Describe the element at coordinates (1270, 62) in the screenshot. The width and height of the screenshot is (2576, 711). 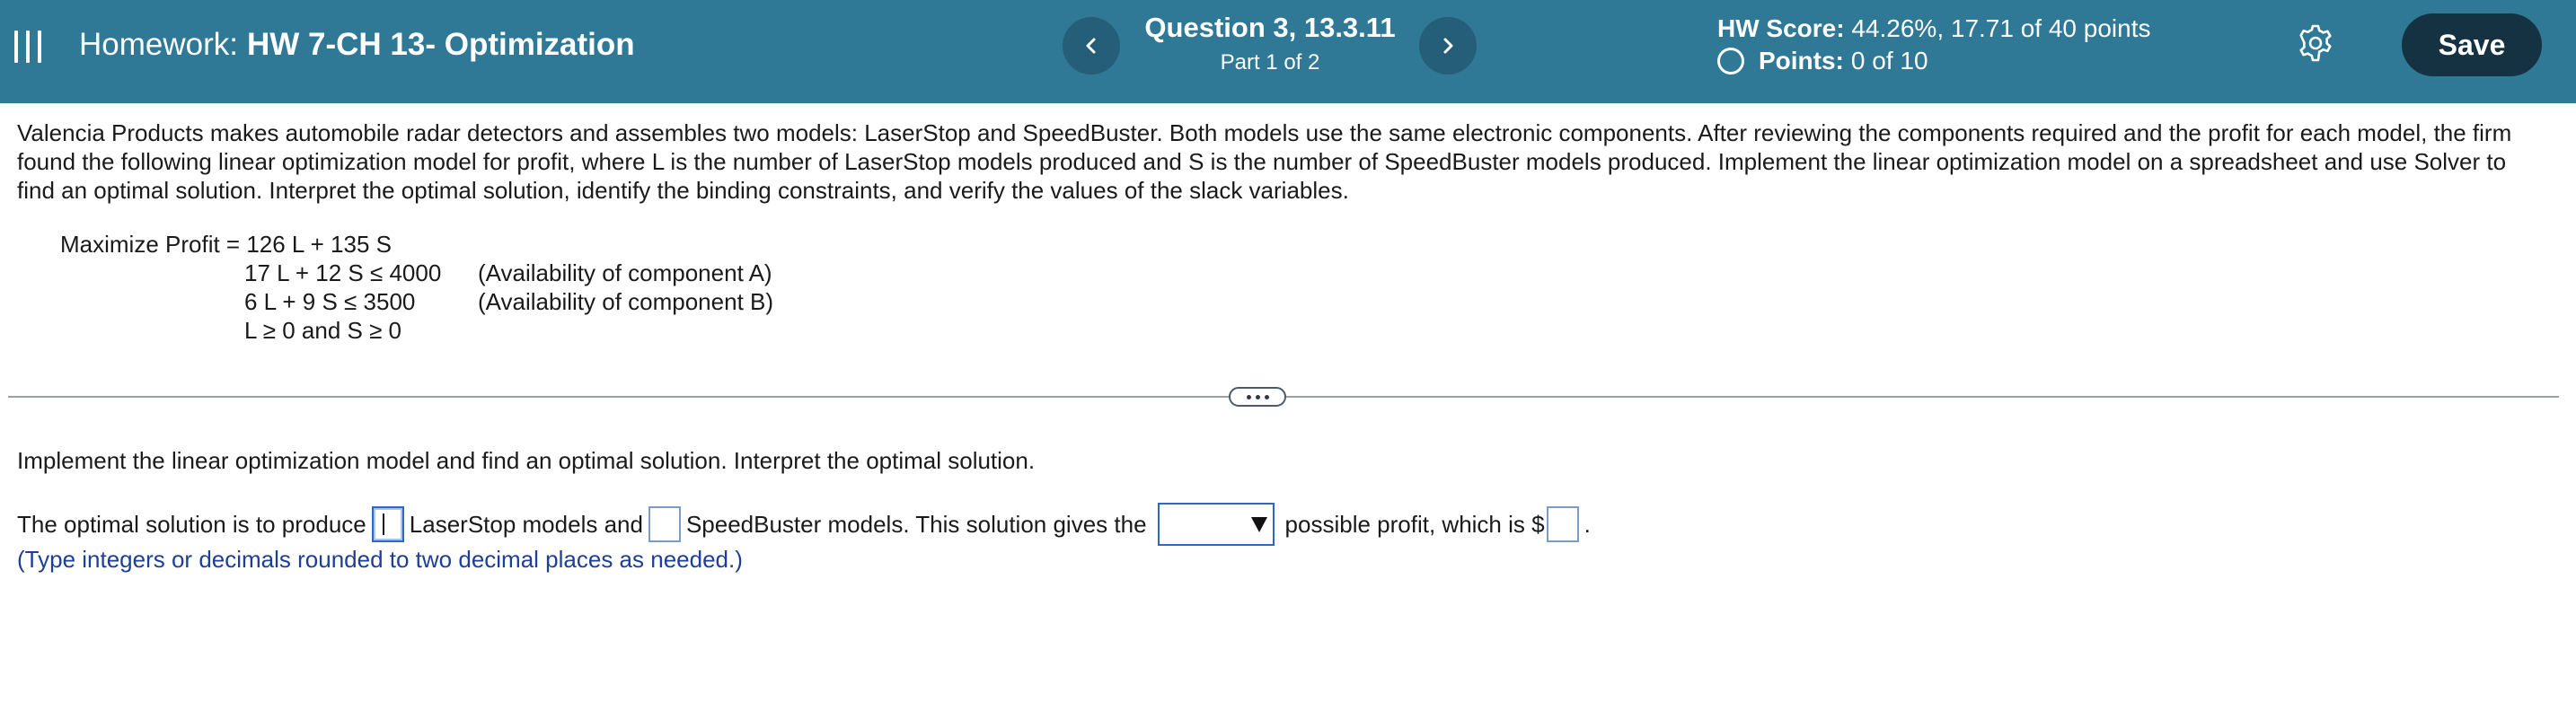
I see `question-part: Part 1 of 2` at that location.